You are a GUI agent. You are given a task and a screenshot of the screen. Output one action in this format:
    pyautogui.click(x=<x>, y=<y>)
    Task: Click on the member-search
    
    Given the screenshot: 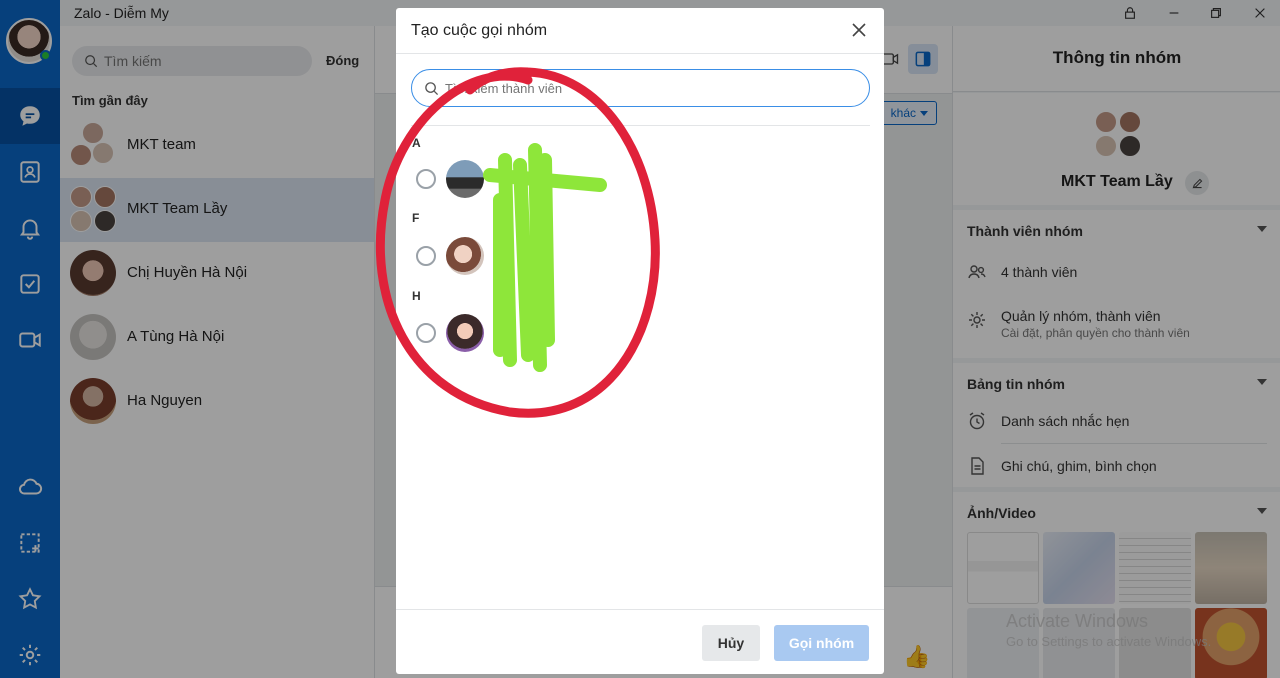 What is the action you would take?
    pyautogui.click(x=640, y=88)
    